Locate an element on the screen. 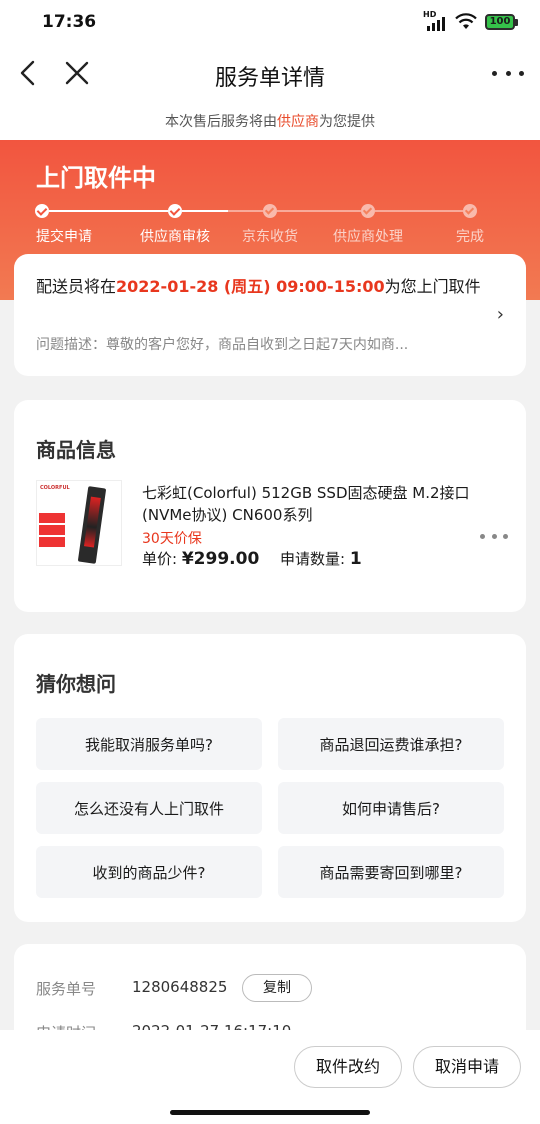 This screenshot has height=1124, width=540. home-indicator is located at coordinates (270, 1112).